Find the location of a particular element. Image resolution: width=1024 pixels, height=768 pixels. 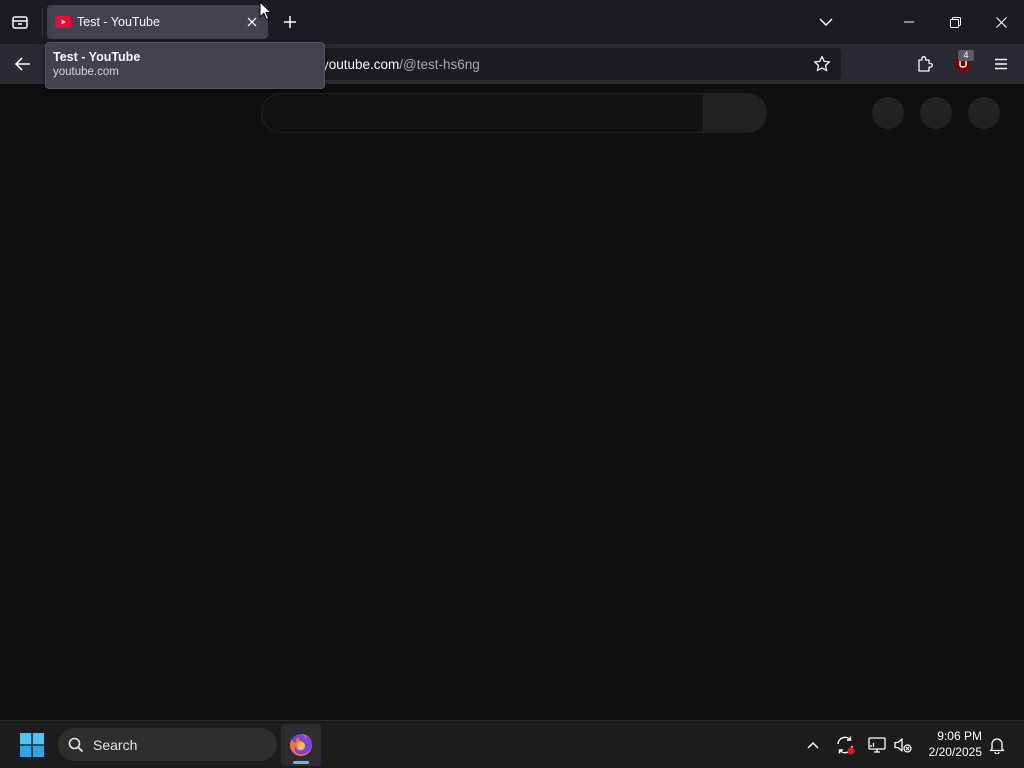

notifications-button is located at coordinates (997, 745).